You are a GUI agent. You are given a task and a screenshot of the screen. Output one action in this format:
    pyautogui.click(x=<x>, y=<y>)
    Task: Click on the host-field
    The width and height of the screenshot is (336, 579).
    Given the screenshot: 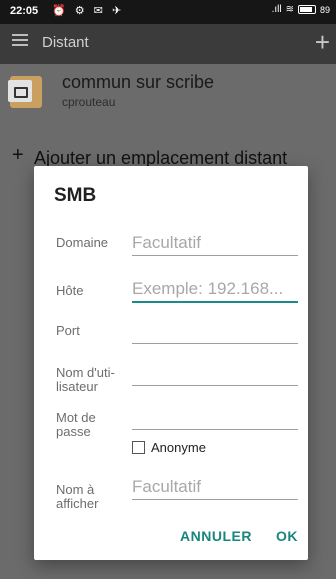 What is the action you would take?
    pyautogui.click(x=215, y=290)
    